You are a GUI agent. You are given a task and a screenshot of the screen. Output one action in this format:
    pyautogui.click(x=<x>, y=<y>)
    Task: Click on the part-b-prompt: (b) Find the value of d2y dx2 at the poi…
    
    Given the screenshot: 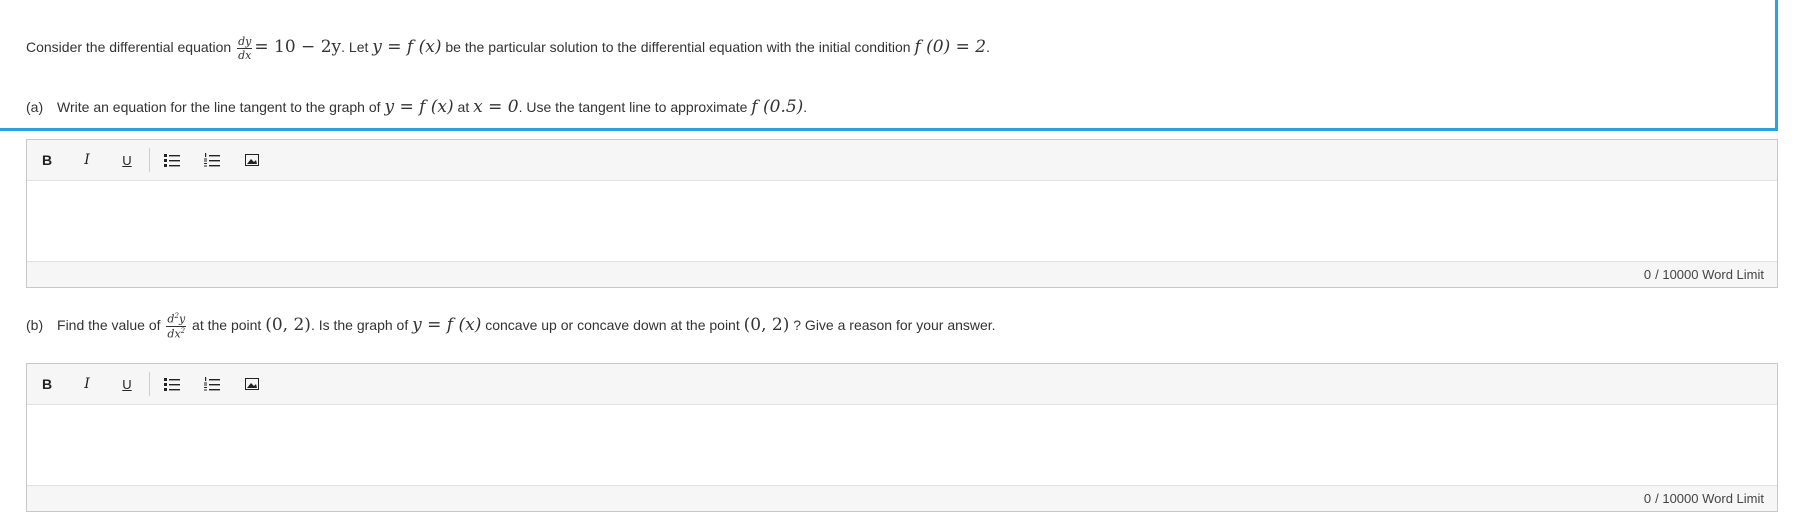 What is the action you would take?
    pyautogui.click(x=511, y=326)
    